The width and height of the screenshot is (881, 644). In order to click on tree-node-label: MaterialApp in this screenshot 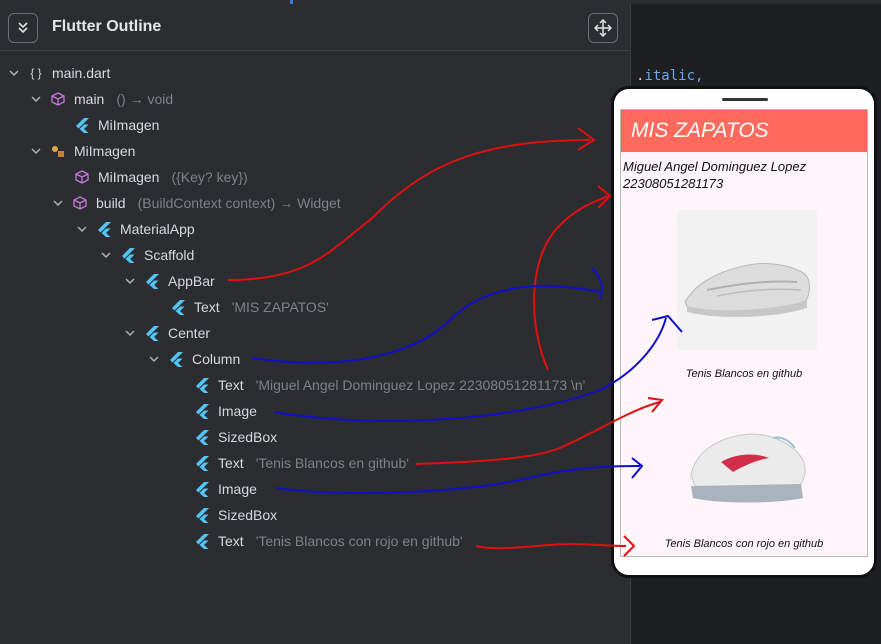, I will do `click(157, 229)`.